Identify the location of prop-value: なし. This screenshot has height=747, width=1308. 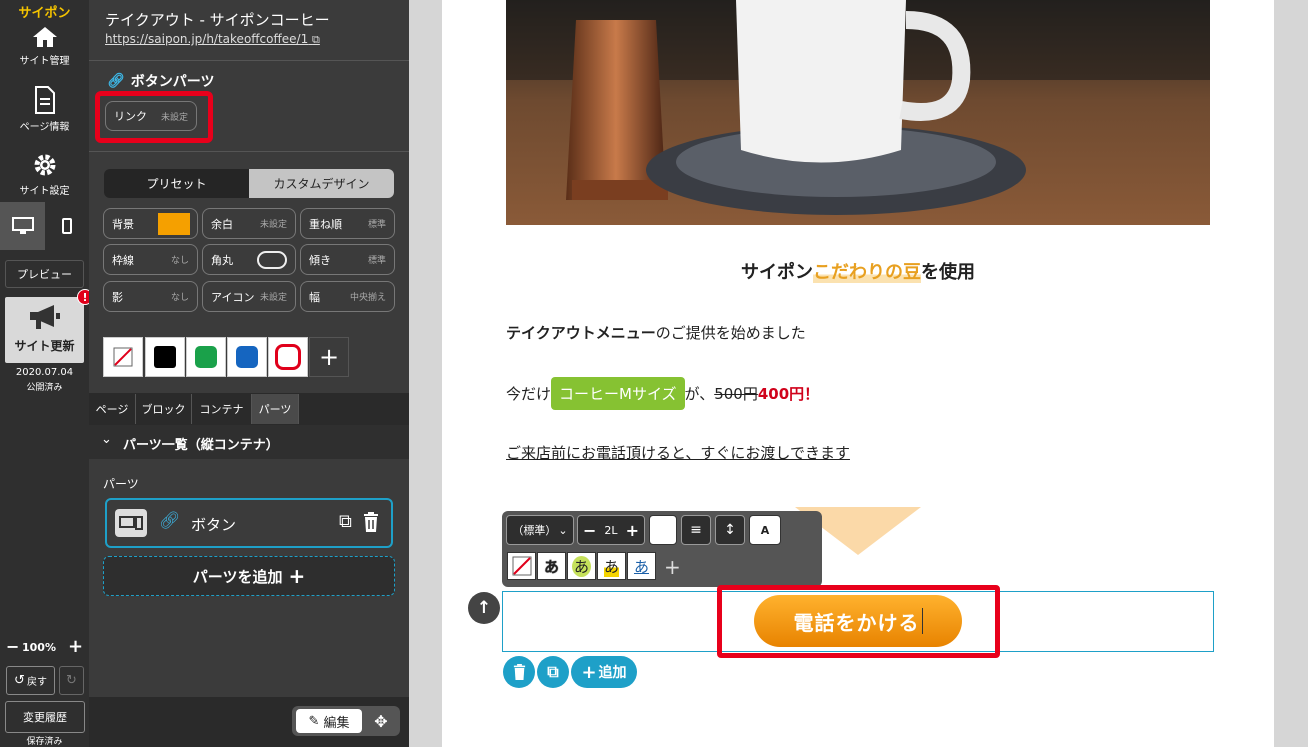
(179, 261).